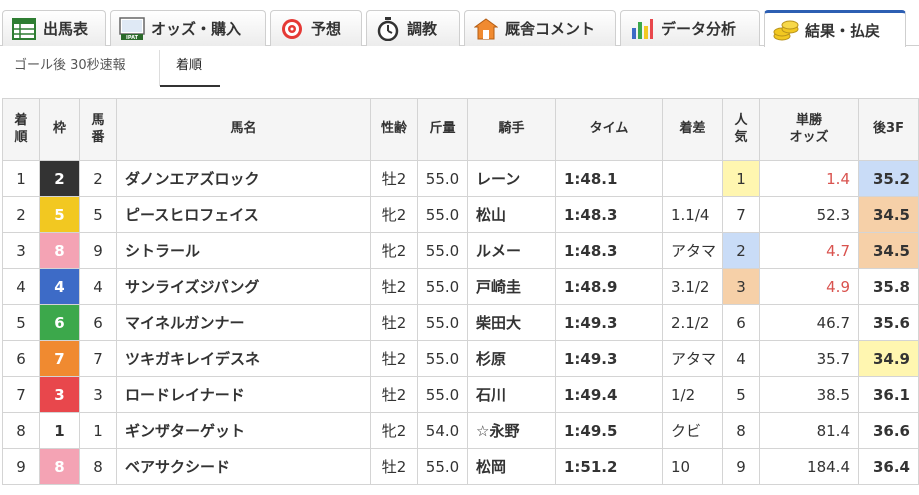 The height and width of the screenshot is (495, 919). I want to click on header-umaban: 馬 番, so click(98, 129).